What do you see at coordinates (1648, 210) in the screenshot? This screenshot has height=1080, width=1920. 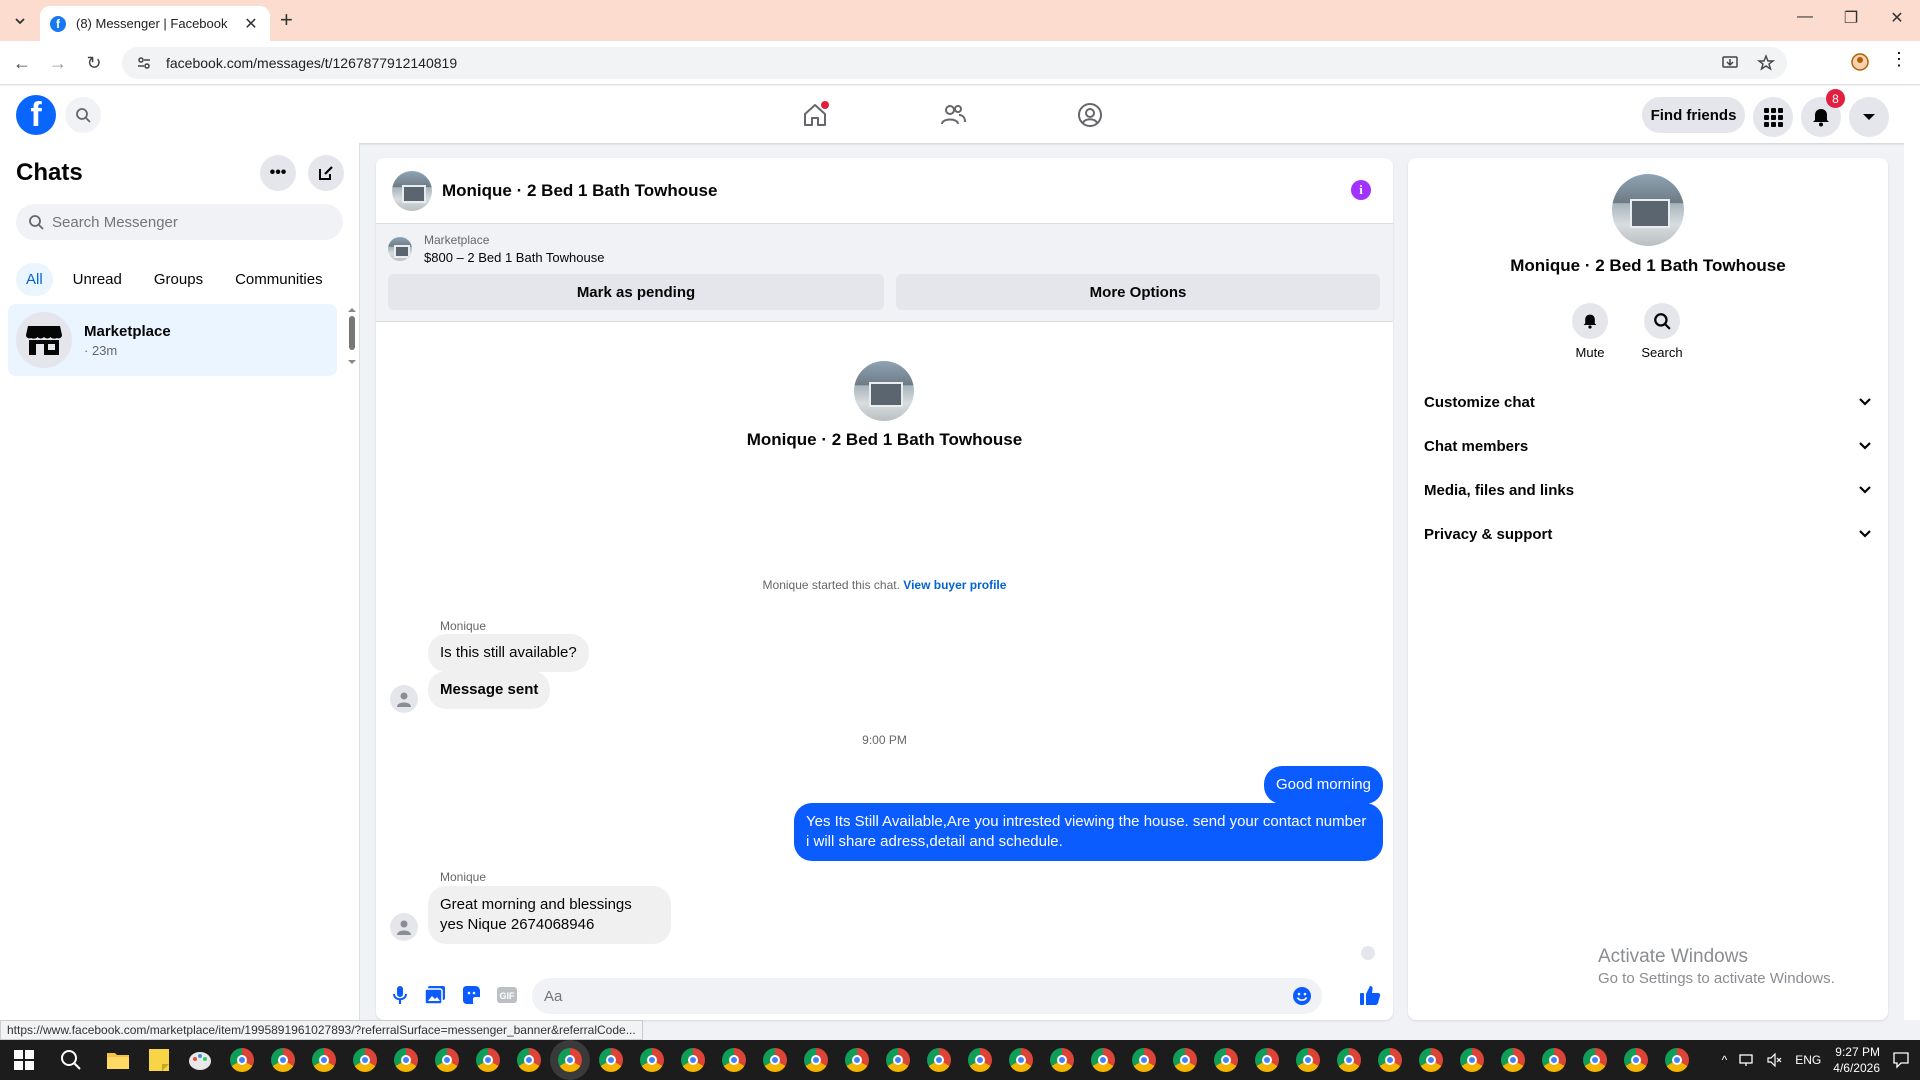 I see `info-panel-avatar` at bounding box center [1648, 210].